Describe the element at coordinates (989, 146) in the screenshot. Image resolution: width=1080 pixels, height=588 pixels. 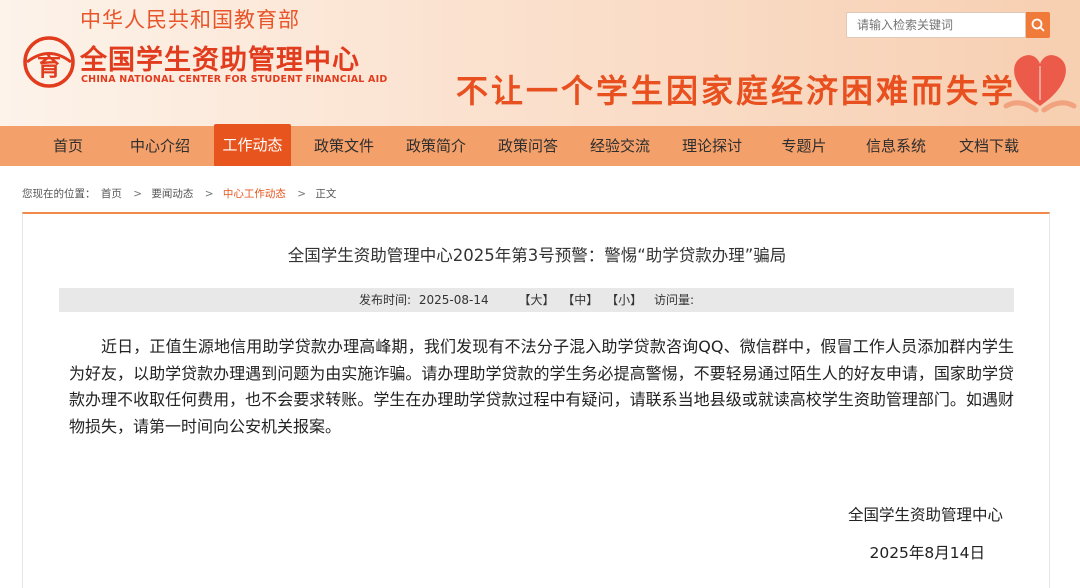
I see `nav-item-downloads: 文档下载` at that location.